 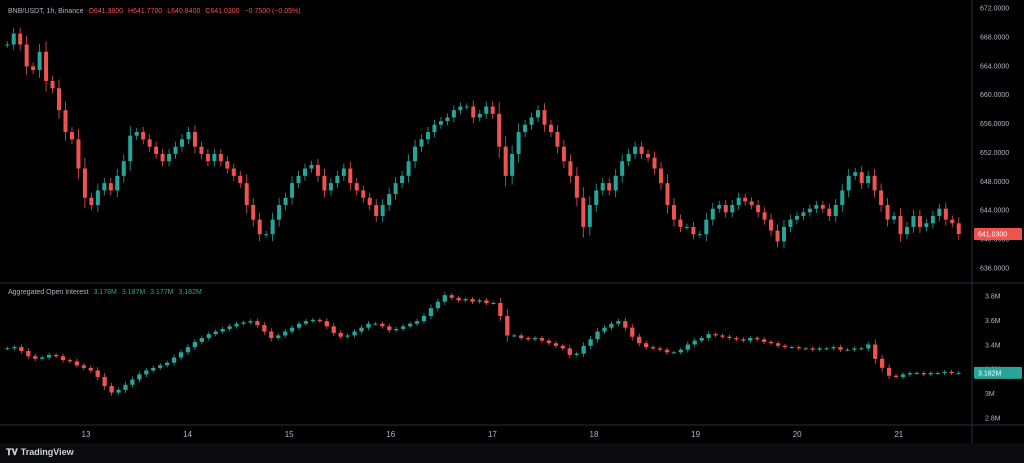 What do you see at coordinates (990, 394) in the screenshot?
I see `oi-y-tick-label: 3M` at bounding box center [990, 394].